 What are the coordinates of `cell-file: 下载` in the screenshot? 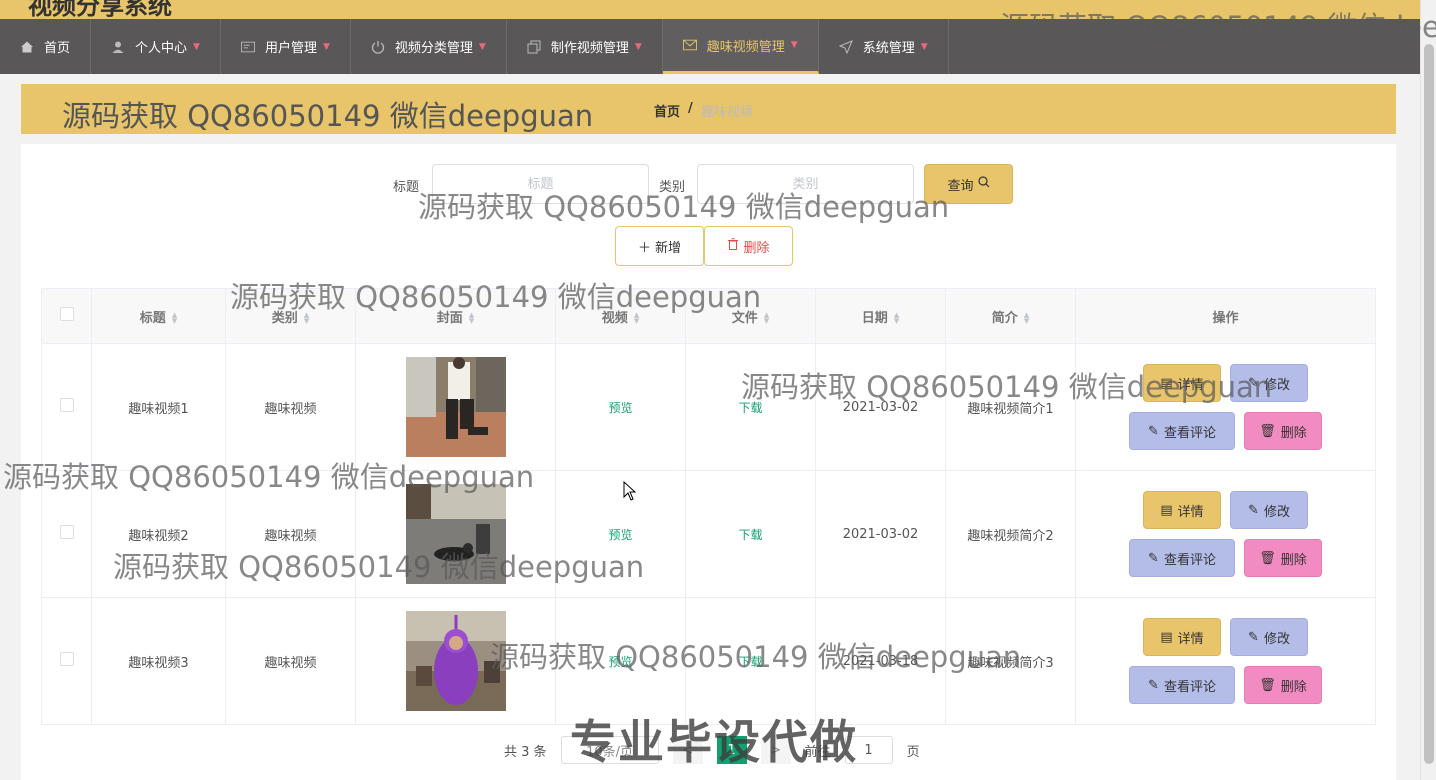 It's located at (750, 534).